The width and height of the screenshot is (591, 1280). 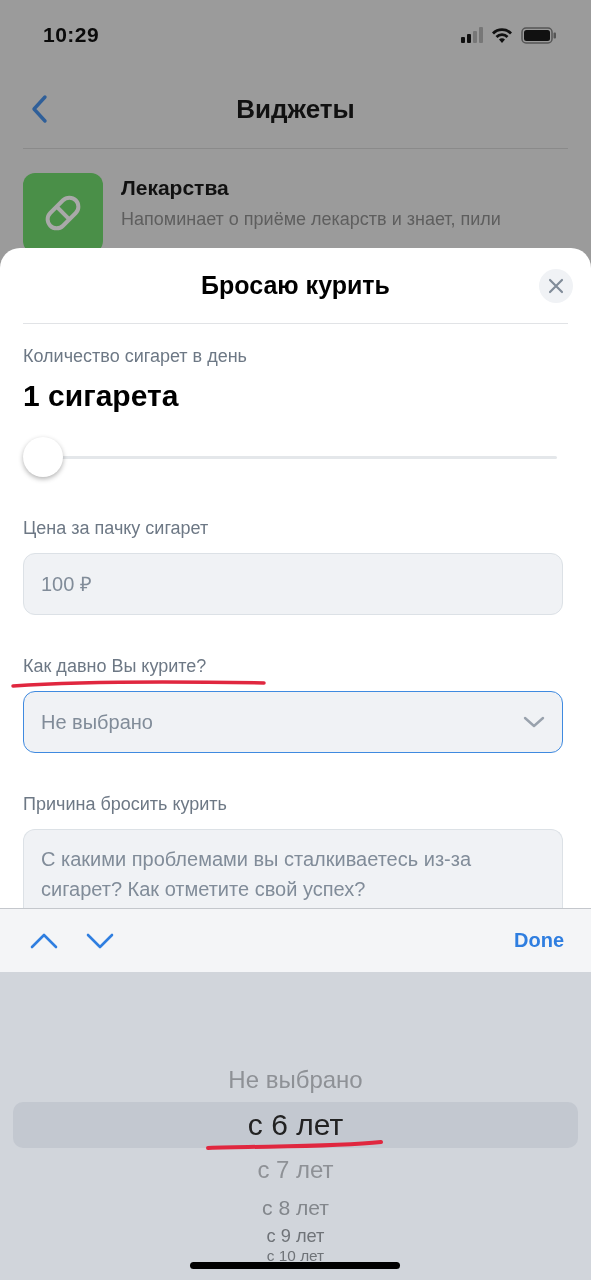 I want to click on clock-time: 10:29, so click(x=71, y=35).